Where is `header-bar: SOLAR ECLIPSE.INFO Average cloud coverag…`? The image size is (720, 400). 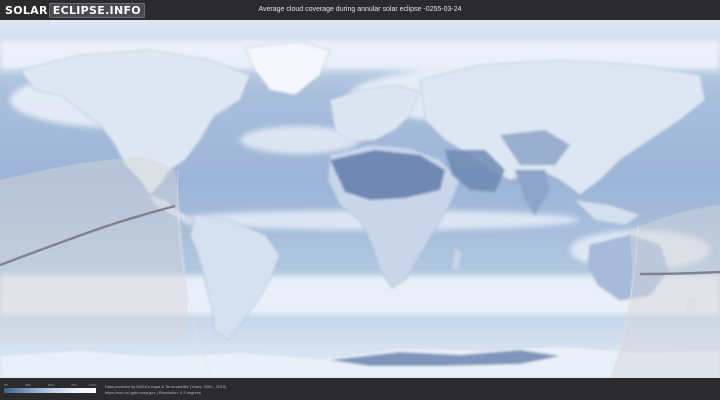 header-bar: SOLAR ECLIPSE.INFO Average cloud coverag… is located at coordinates (360, 10).